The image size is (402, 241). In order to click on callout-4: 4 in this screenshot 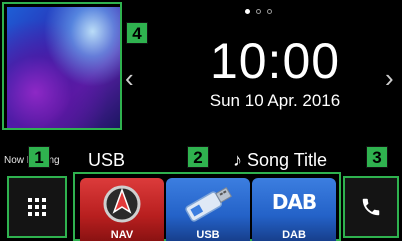, I will do `click(137, 33)`.